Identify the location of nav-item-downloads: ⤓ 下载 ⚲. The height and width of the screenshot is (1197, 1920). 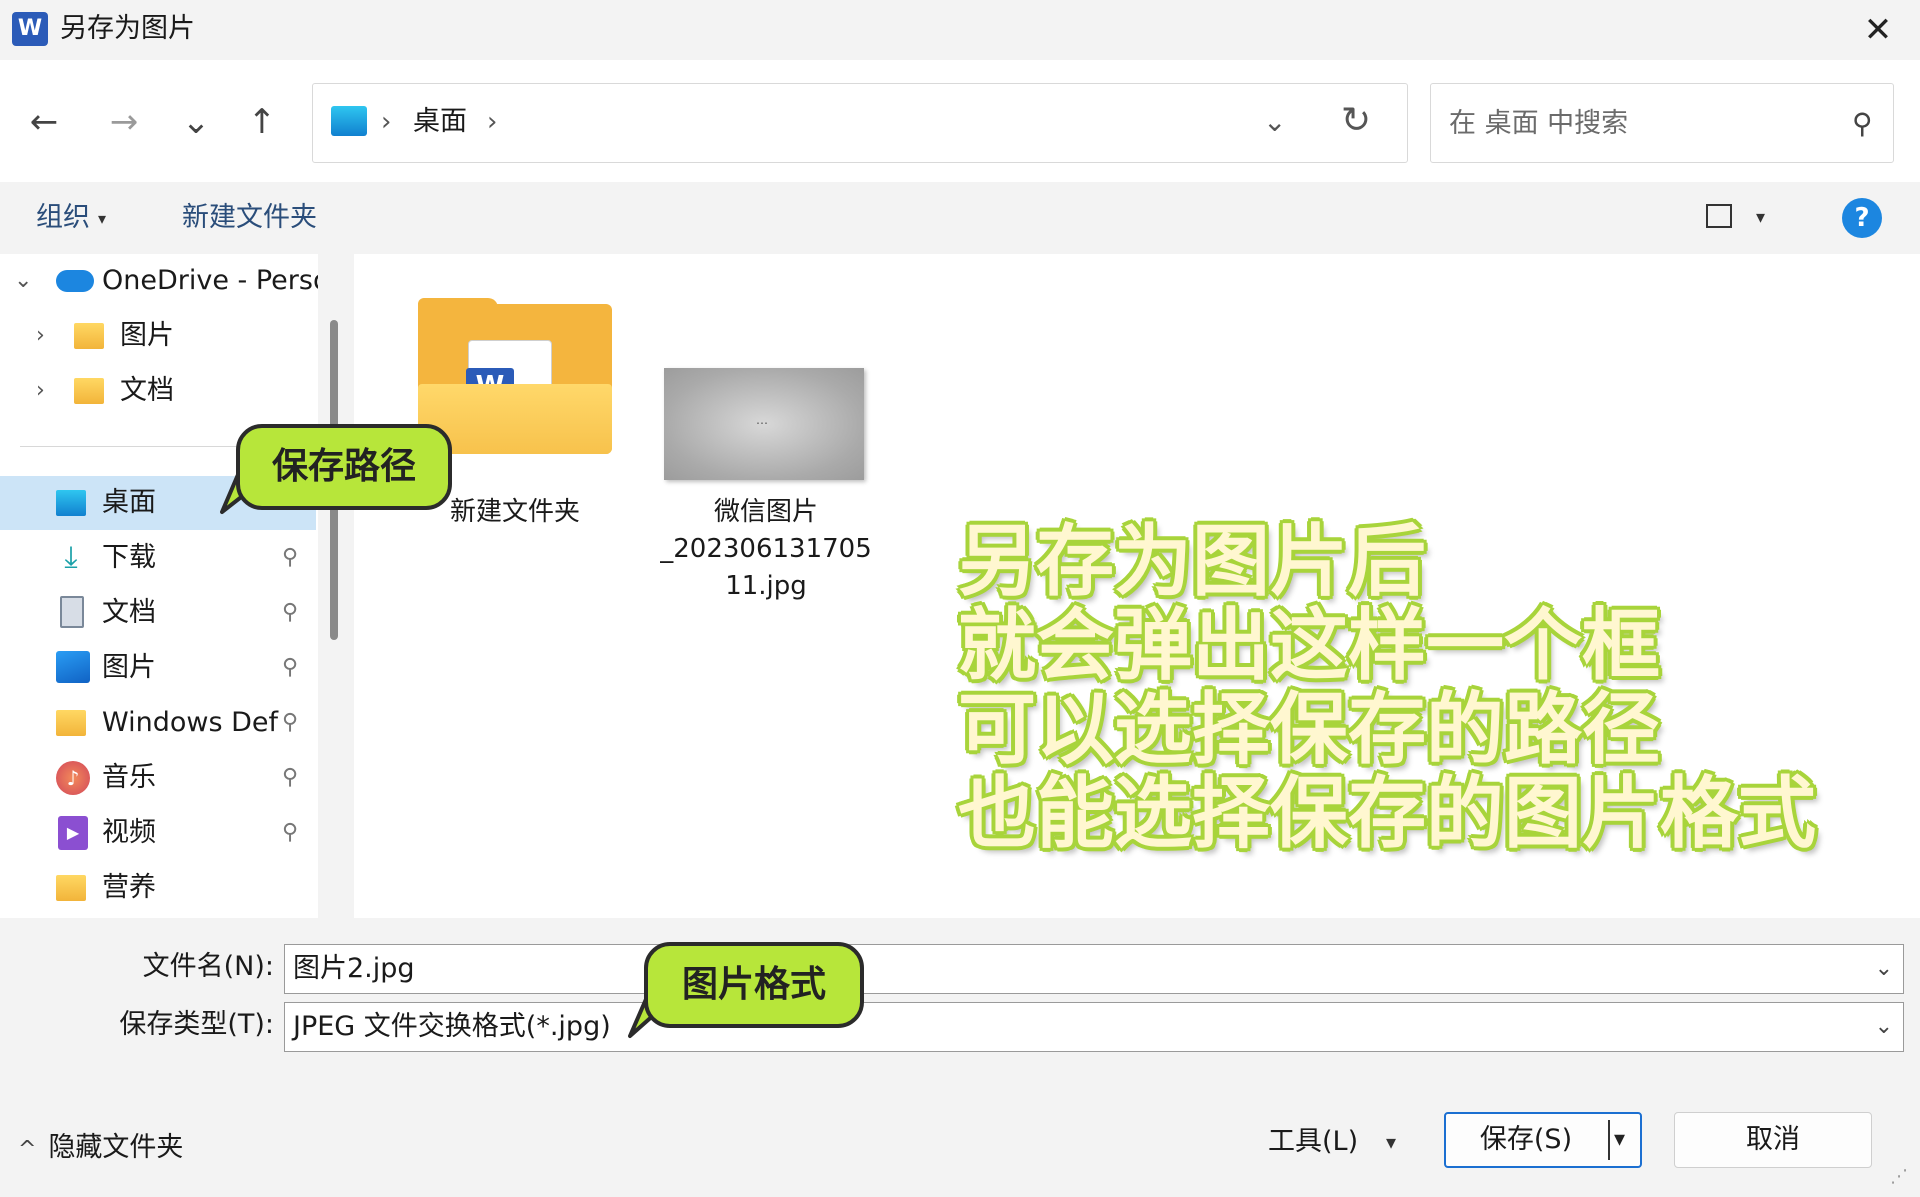
(158, 558).